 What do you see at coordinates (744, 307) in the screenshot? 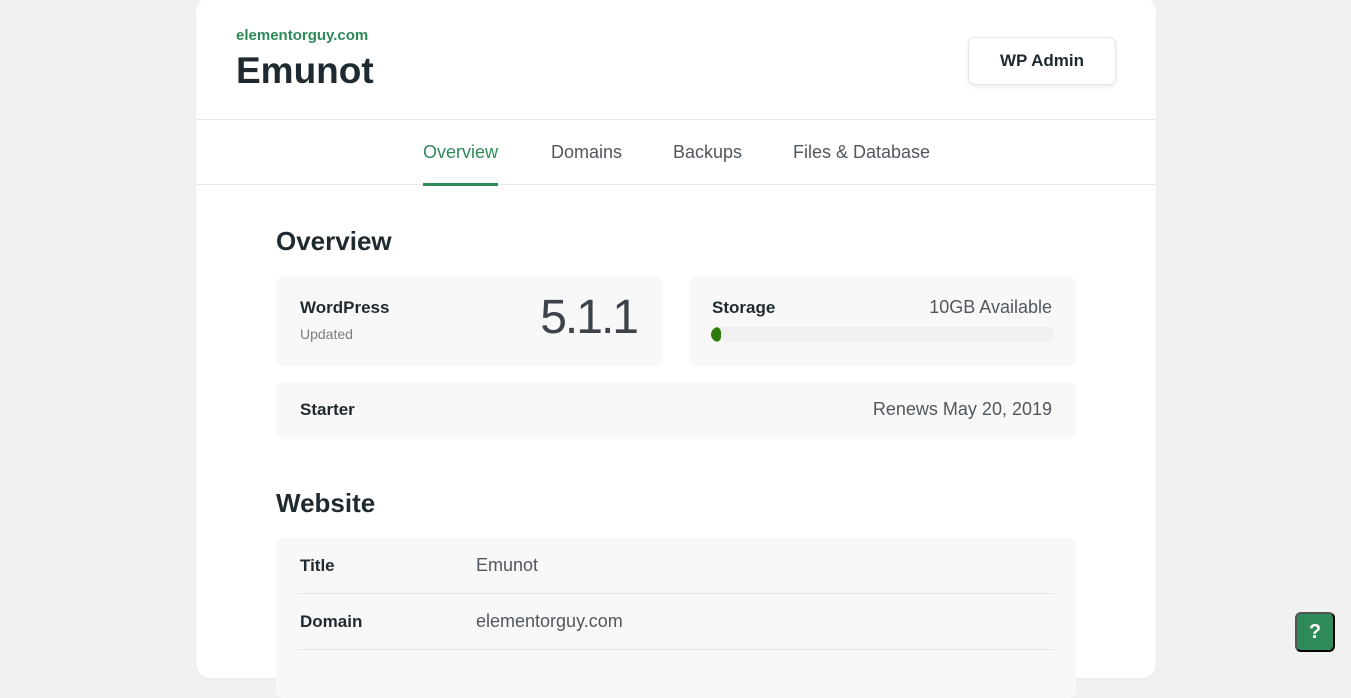
I see `storage-label: Storage` at bounding box center [744, 307].